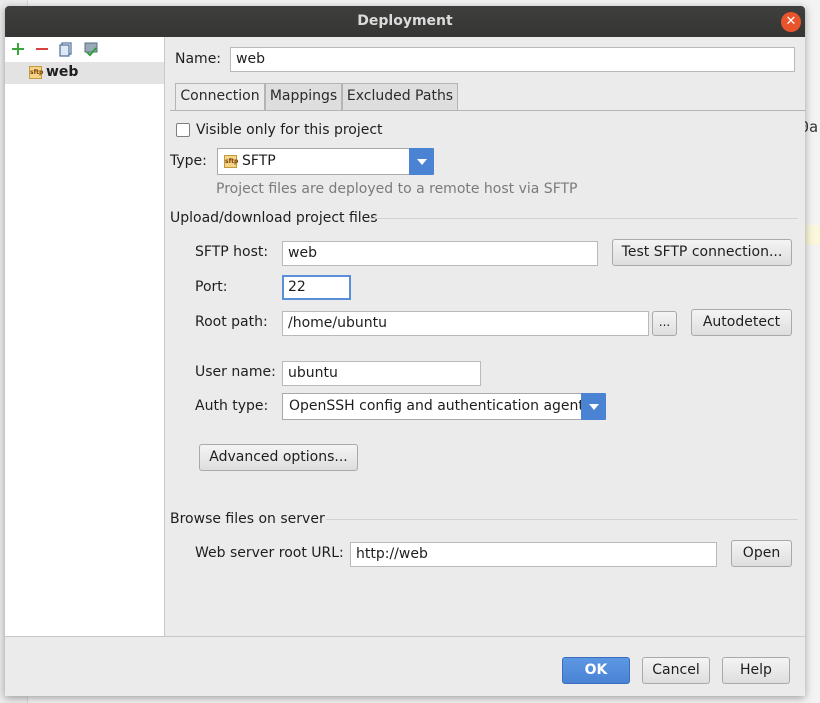  What do you see at coordinates (231, 322) in the screenshot?
I see `root-path-label: Root path:` at bounding box center [231, 322].